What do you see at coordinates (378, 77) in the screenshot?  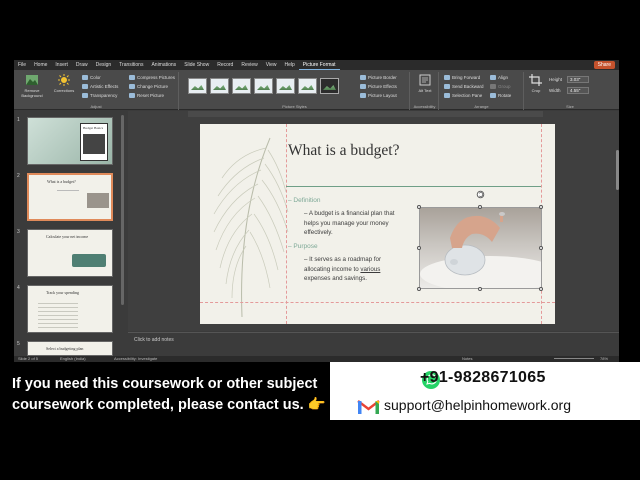 I see `picture-border-button: Picture Border` at bounding box center [378, 77].